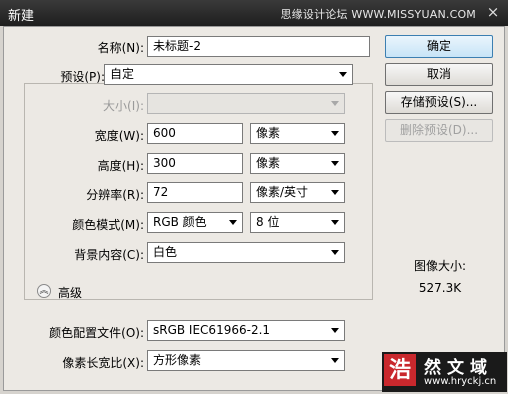  What do you see at coordinates (108, 225) in the screenshot?
I see `color-mode-label: 颜色模式(M):` at bounding box center [108, 225].